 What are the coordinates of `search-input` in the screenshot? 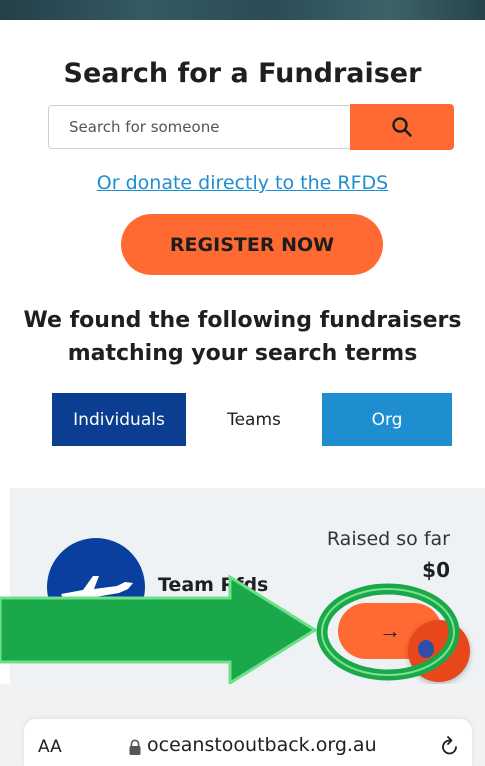 It's located at (199, 127).